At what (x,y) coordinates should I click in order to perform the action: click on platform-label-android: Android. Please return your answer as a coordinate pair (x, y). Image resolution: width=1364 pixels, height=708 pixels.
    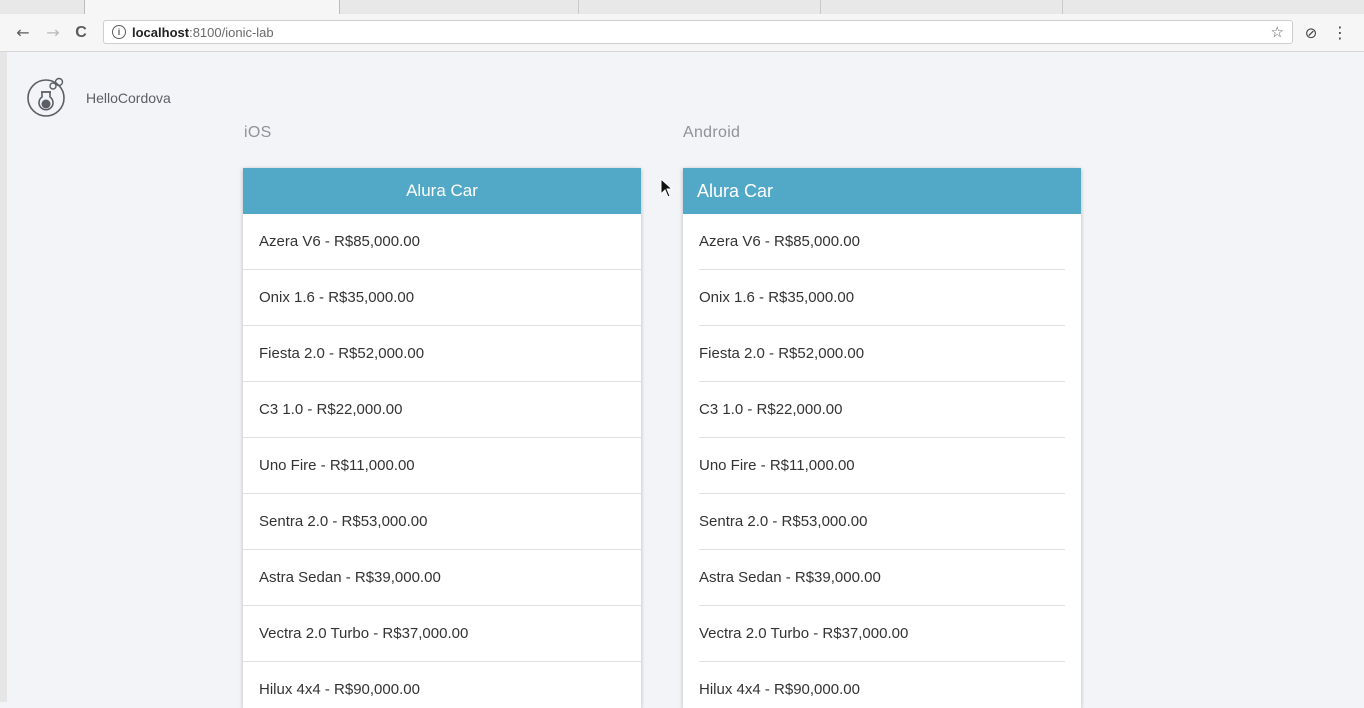
    Looking at the image, I should click on (712, 132).